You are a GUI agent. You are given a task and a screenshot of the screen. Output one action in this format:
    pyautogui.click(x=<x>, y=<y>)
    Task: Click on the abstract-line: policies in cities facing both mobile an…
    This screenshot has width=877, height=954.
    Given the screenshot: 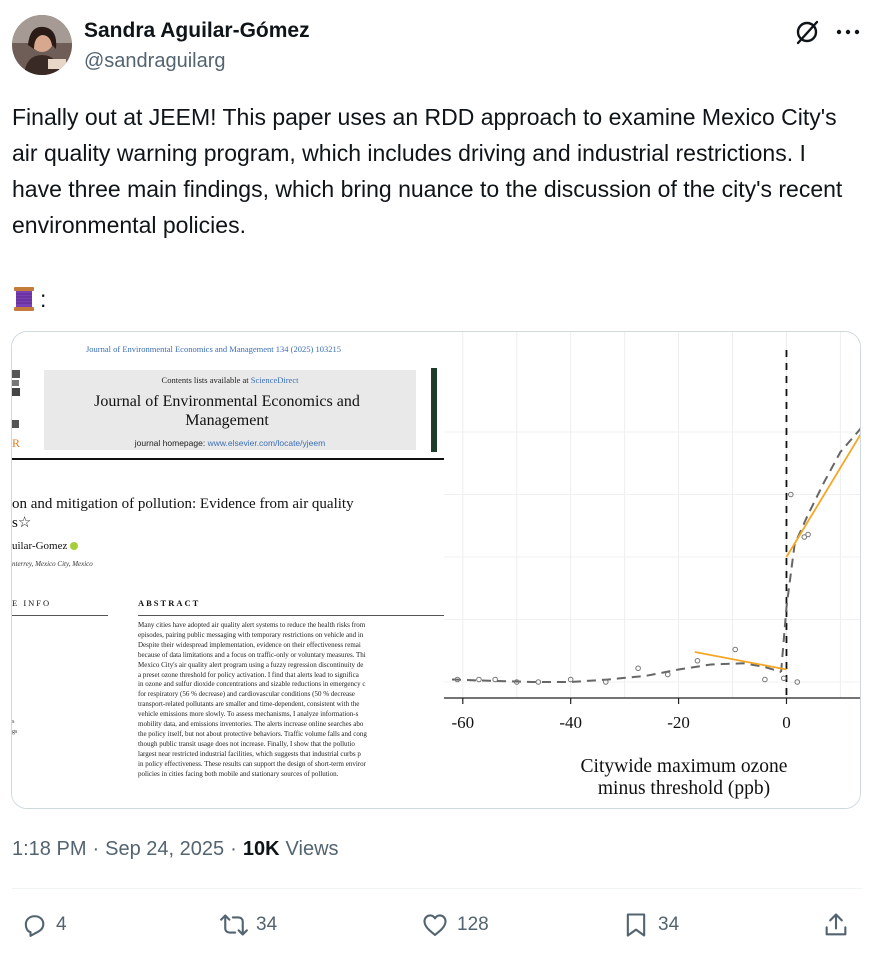 What is the action you would take?
    pyautogui.click(x=238, y=773)
    